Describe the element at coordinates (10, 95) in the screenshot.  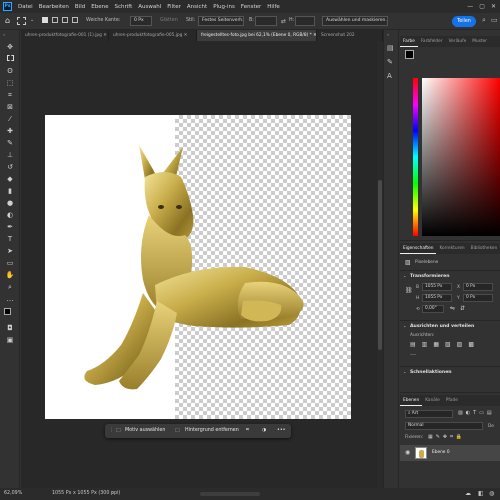
I see `crop-tool-icon: ⌗` at that location.